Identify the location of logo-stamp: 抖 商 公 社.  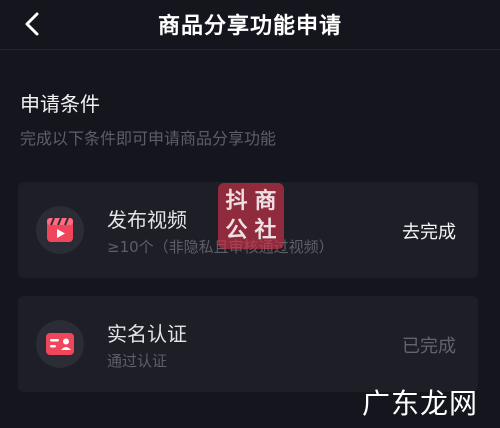
(251, 216).